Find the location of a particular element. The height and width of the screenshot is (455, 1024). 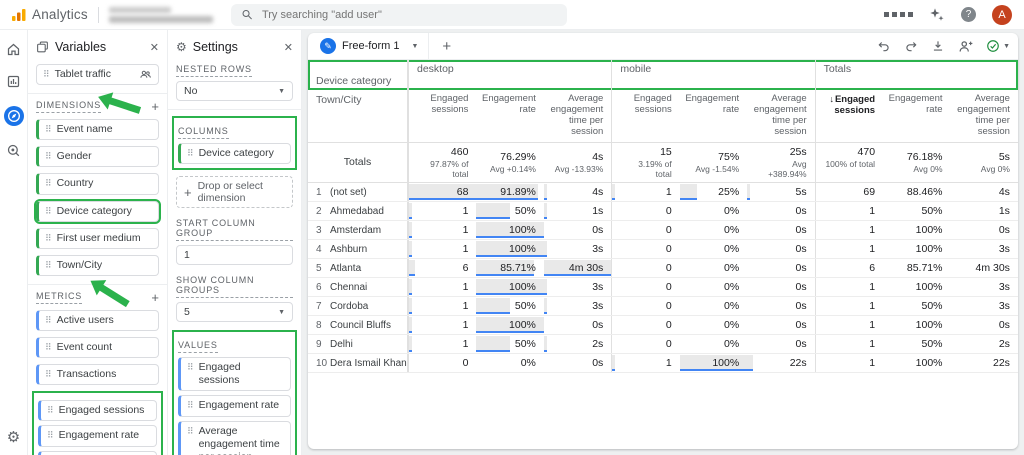

add-metric-button: + is located at coordinates (155, 297).